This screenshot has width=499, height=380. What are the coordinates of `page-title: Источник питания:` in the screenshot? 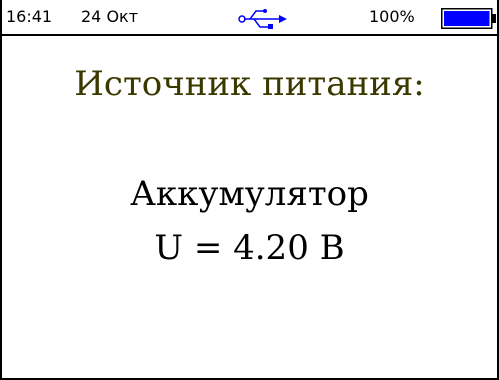 It's located at (249, 84).